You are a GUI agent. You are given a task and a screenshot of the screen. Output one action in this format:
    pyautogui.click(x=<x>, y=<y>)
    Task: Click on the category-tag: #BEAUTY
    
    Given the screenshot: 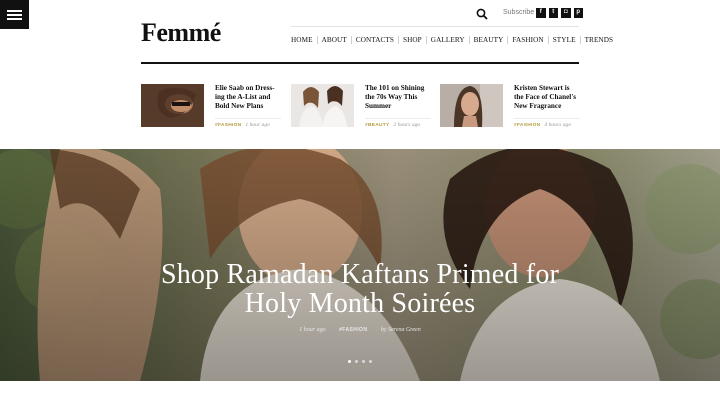 What is the action you would take?
    pyautogui.click(x=377, y=125)
    